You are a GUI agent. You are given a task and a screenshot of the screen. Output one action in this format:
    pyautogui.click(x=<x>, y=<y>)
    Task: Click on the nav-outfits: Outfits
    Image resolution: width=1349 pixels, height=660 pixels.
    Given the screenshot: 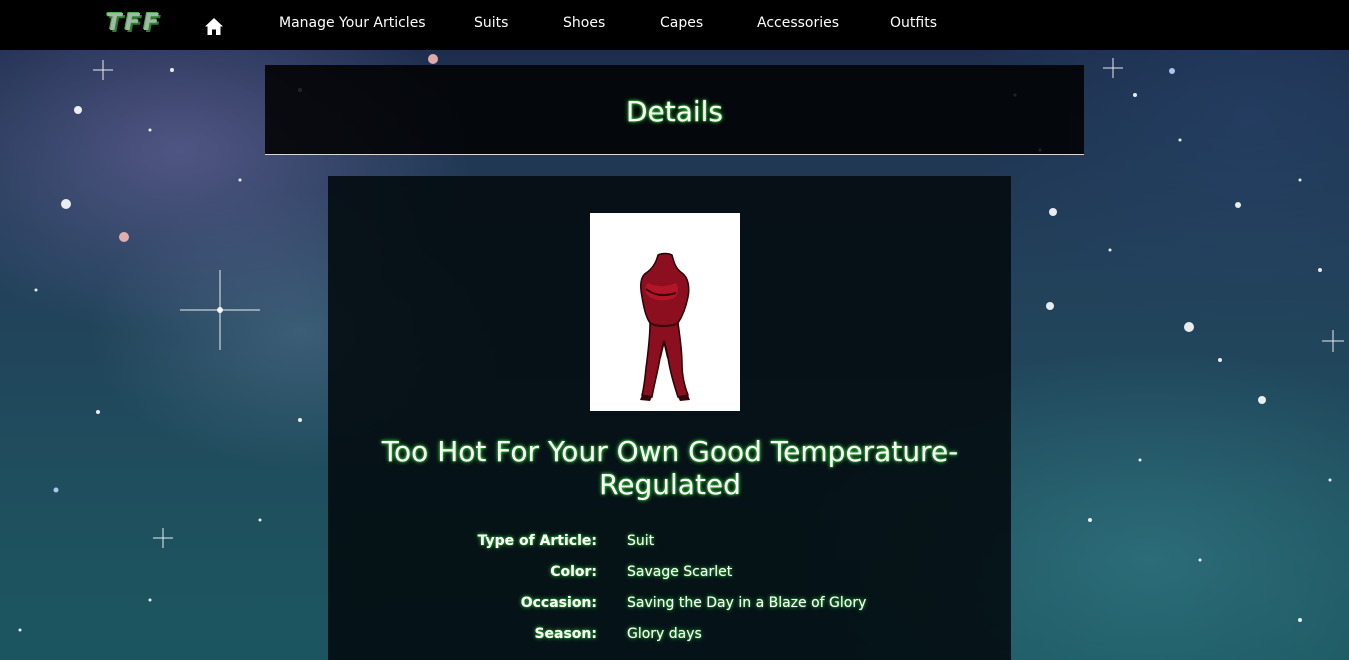 What is the action you would take?
    pyautogui.click(x=913, y=23)
    